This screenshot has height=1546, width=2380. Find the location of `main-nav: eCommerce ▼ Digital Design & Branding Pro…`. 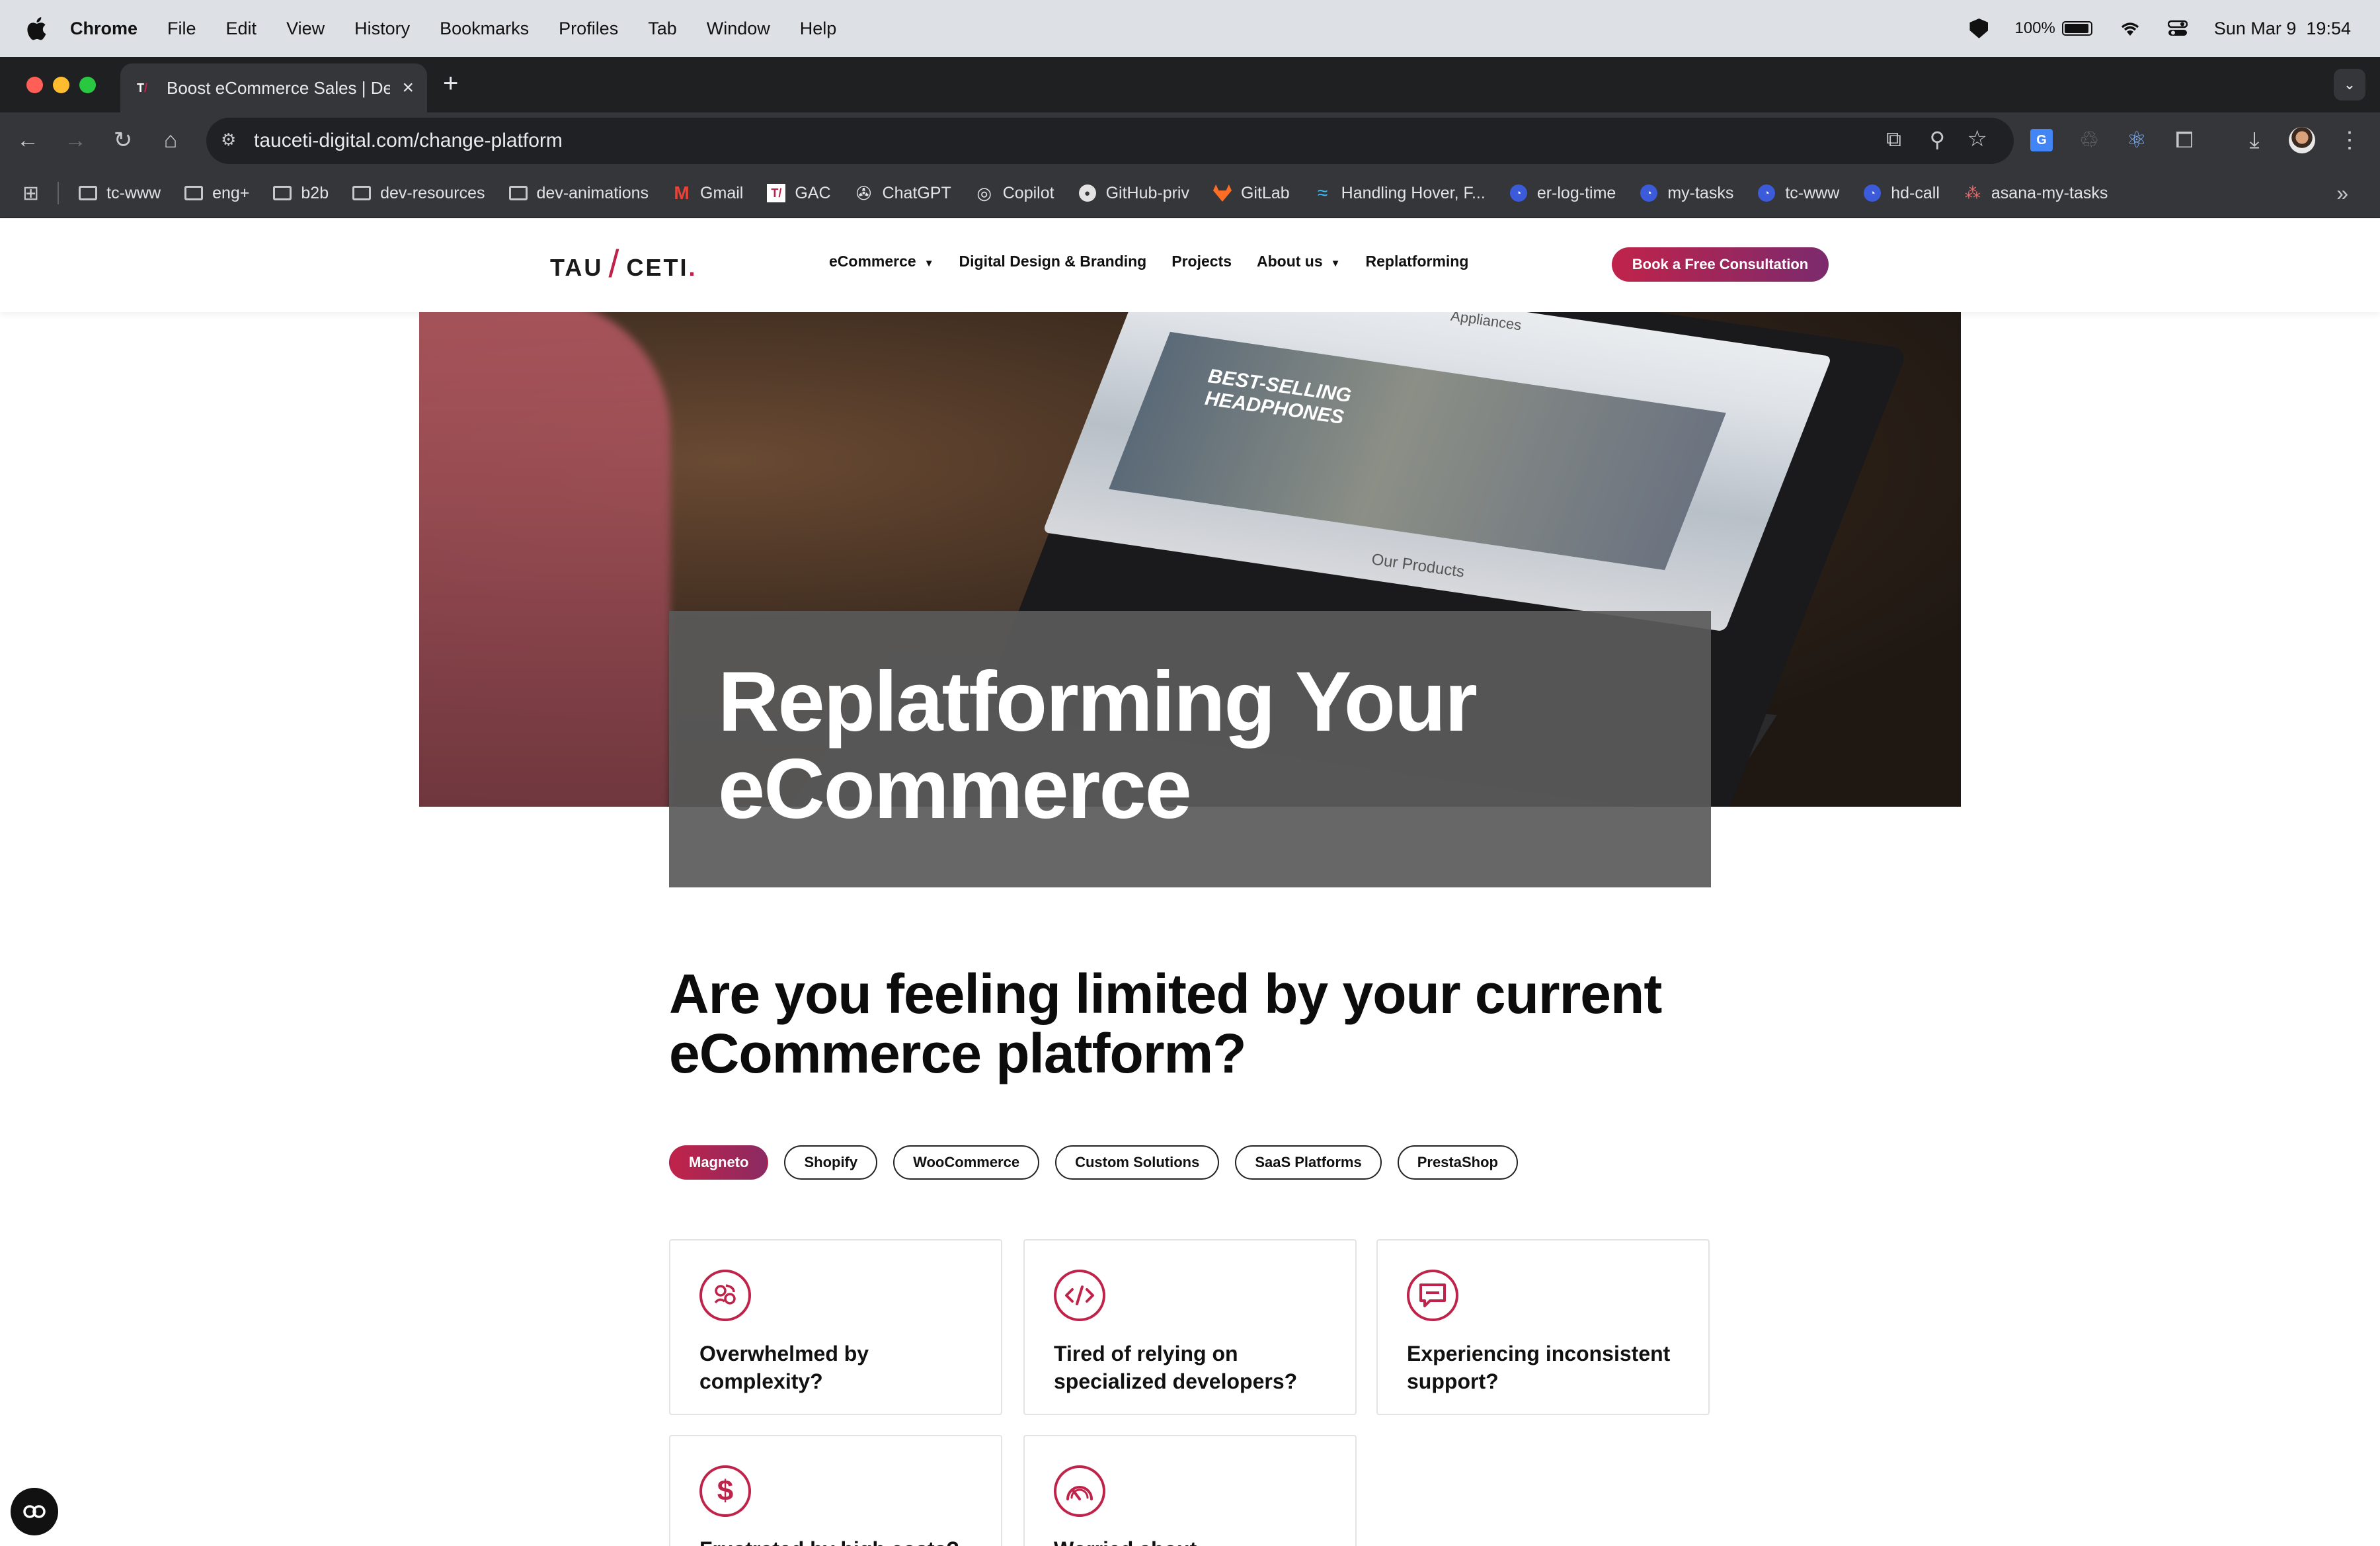

main-nav: eCommerce ▼ Digital Design & Branding Pro… is located at coordinates (1148, 261).